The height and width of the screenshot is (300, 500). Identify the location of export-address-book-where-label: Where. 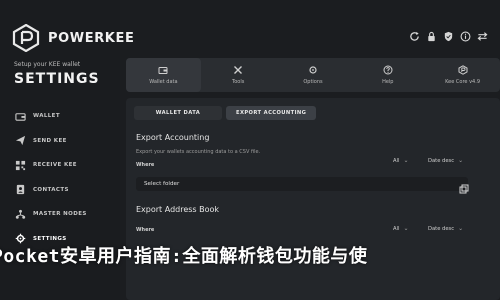
(145, 230).